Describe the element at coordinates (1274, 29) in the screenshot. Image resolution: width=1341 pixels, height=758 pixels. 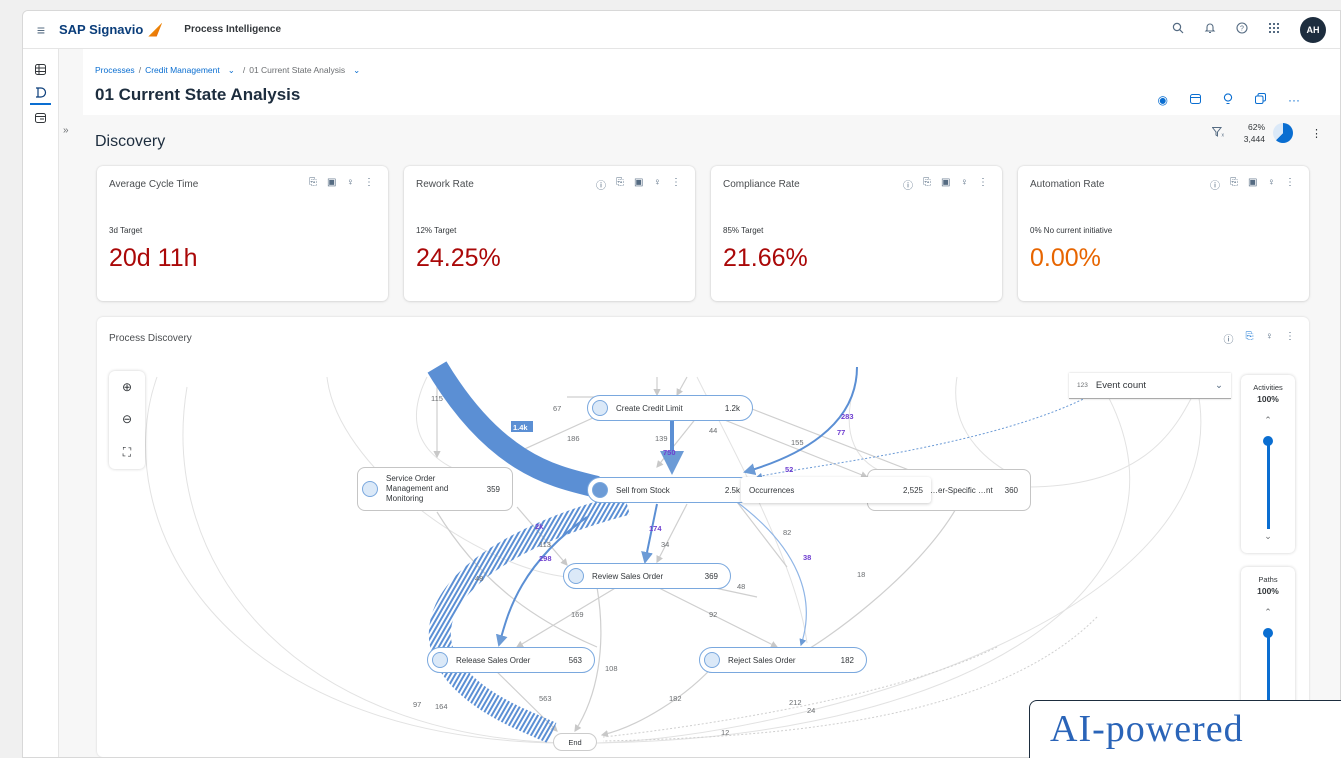
I see `grid-icon` at that location.